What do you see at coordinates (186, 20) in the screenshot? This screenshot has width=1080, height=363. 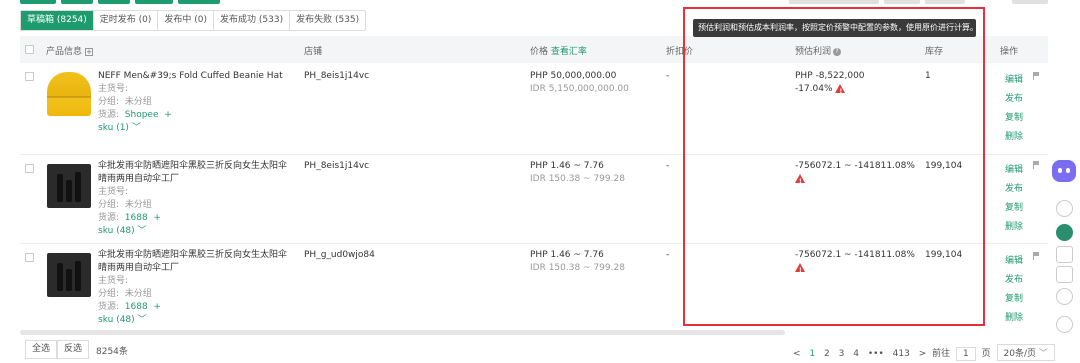 I see `tab-publishing: 发布中 (0)` at bounding box center [186, 20].